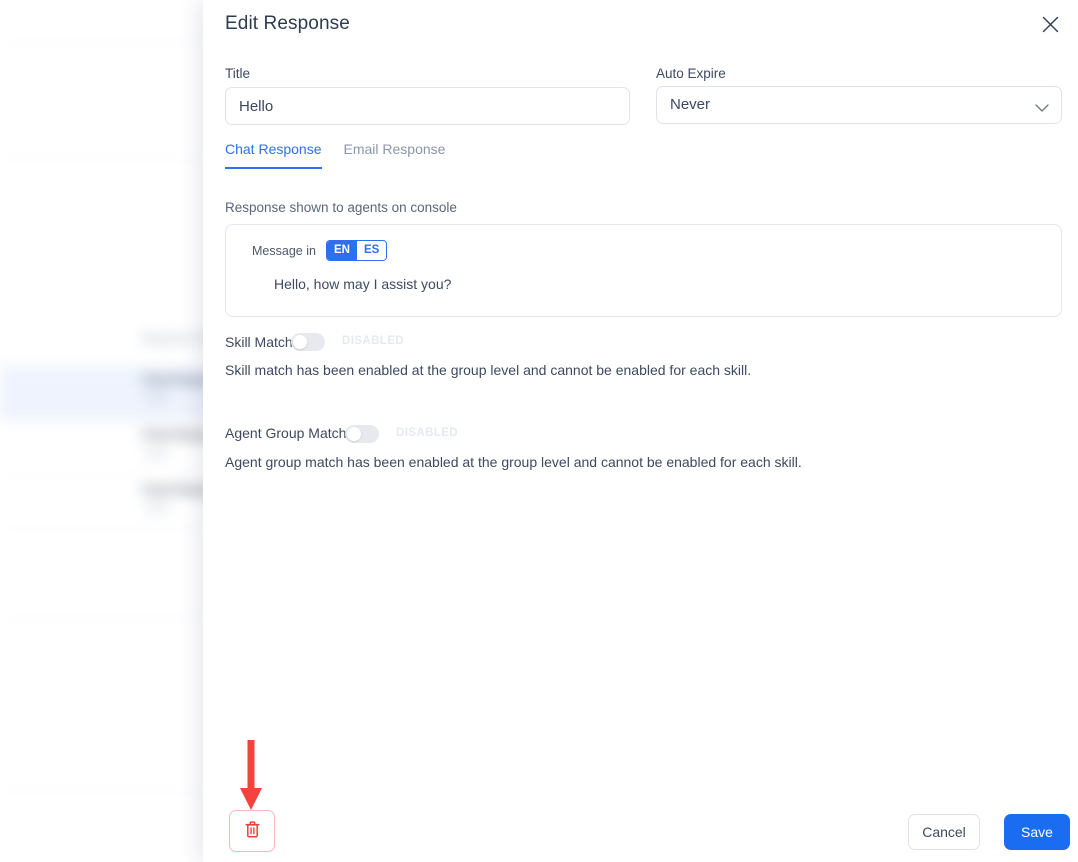  Describe the element at coordinates (944, 832) in the screenshot. I see `cancel-button: Cancel` at that location.